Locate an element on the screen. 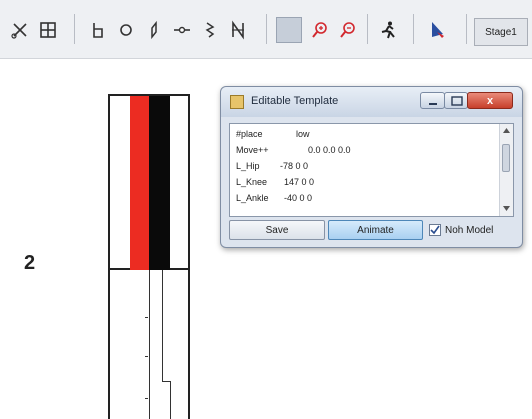  scrollbar-thumb is located at coordinates (506, 158).